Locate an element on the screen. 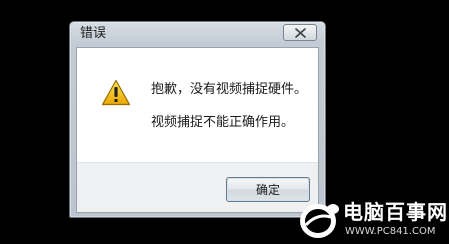 The height and width of the screenshot is (244, 449). close-icon is located at coordinates (300, 32).